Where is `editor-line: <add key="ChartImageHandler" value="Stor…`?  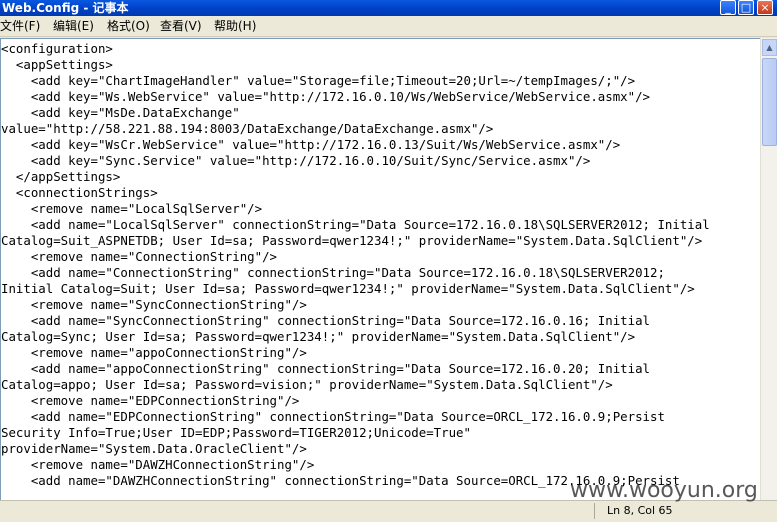
editor-line: <add key="ChartImageHandler" value="Stor… is located at coordinates (318, 80).